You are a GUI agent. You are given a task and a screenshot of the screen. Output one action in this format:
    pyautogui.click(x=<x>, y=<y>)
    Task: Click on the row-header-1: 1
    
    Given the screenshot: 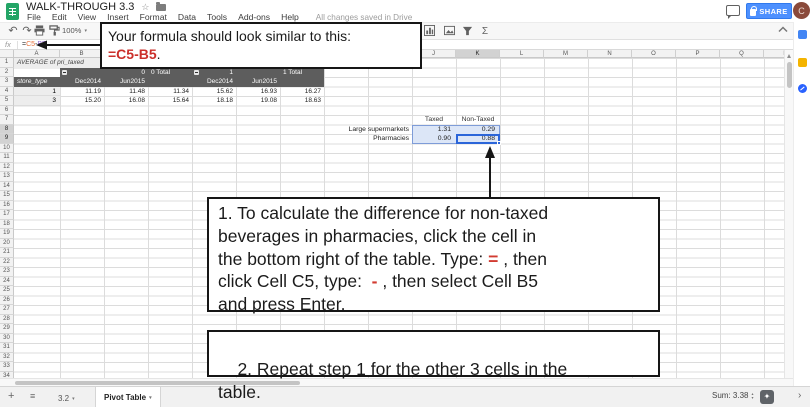 What is the action you would take?
    pyautogui.click(x=7, y=63)
    